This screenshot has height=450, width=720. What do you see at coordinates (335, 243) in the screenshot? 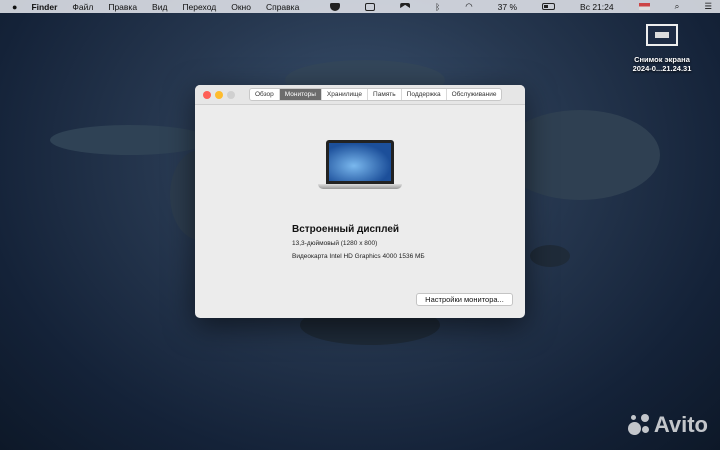
I see `display-size: 13,3-дюймовый (1280 x 800)` at bounding box center [335, 243].